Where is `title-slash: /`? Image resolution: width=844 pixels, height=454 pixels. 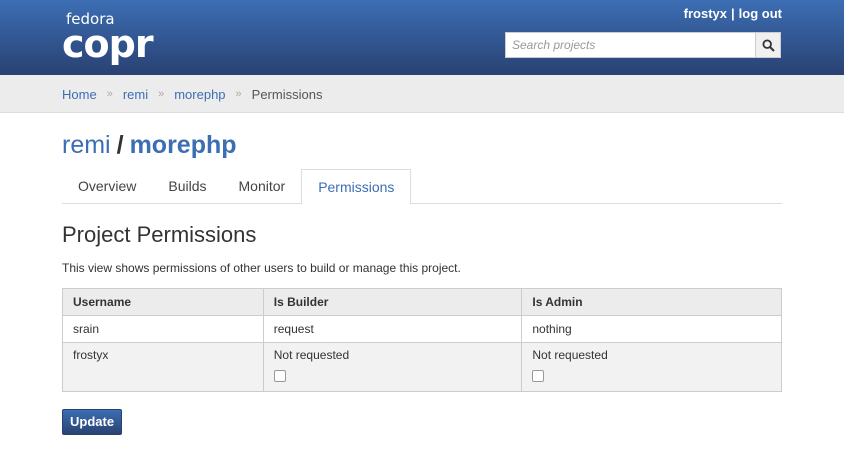 title-slash: / is located at coordinates (120, 145).